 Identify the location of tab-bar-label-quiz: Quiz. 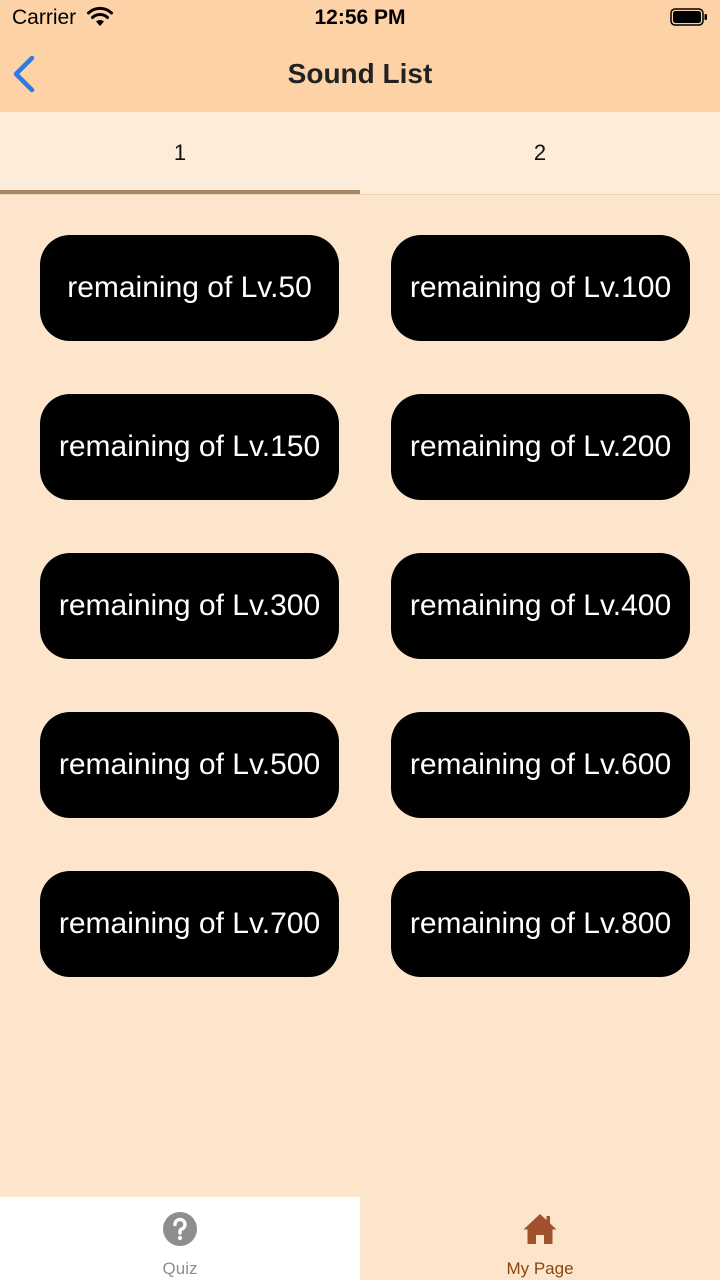
(180, 1268).